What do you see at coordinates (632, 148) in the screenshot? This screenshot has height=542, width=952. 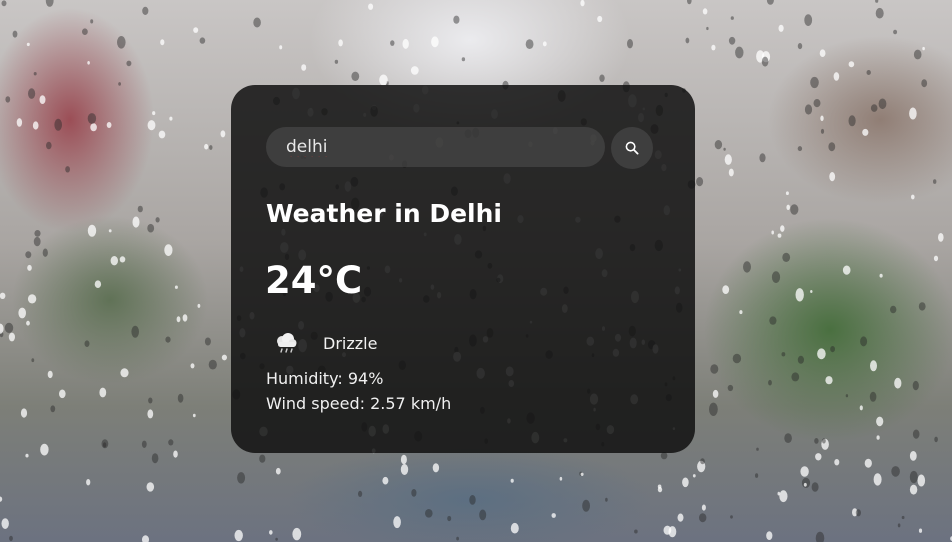 I see `search-button` at bounding box center [632, 148].